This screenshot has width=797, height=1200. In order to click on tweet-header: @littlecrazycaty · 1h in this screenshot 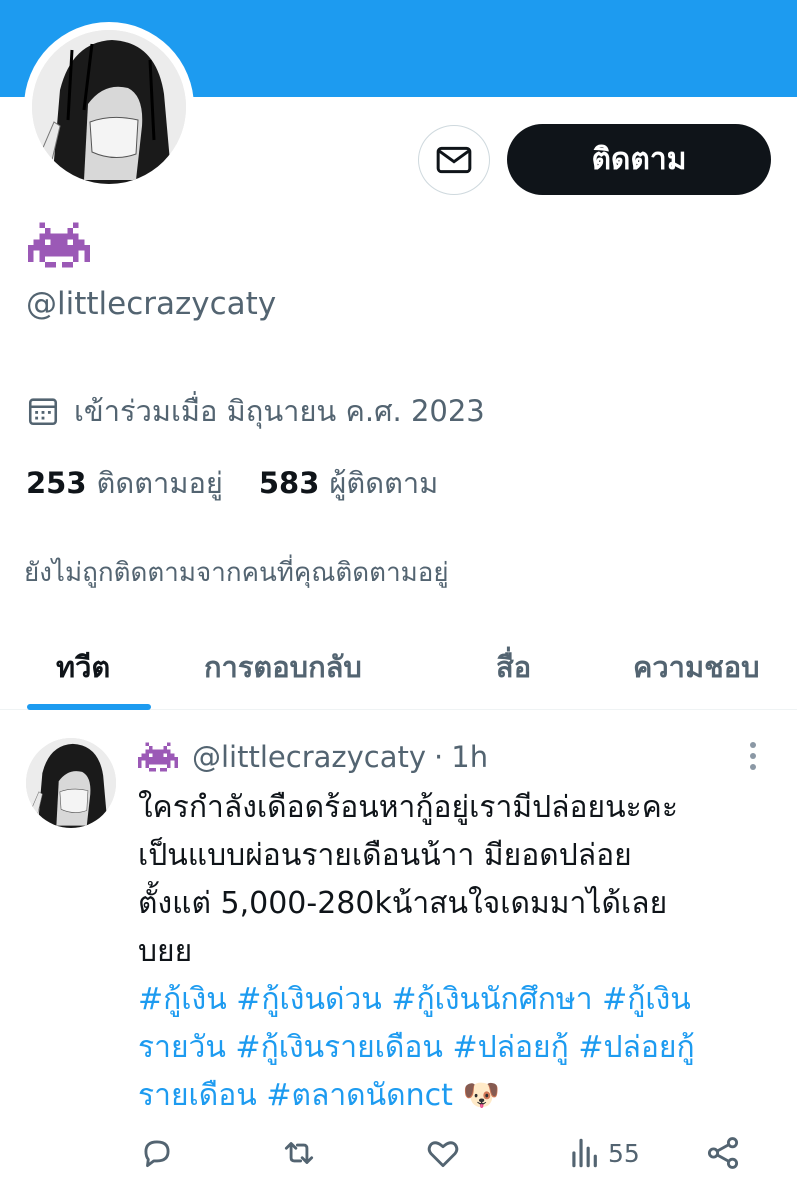, I will do `click(313, 757)`.